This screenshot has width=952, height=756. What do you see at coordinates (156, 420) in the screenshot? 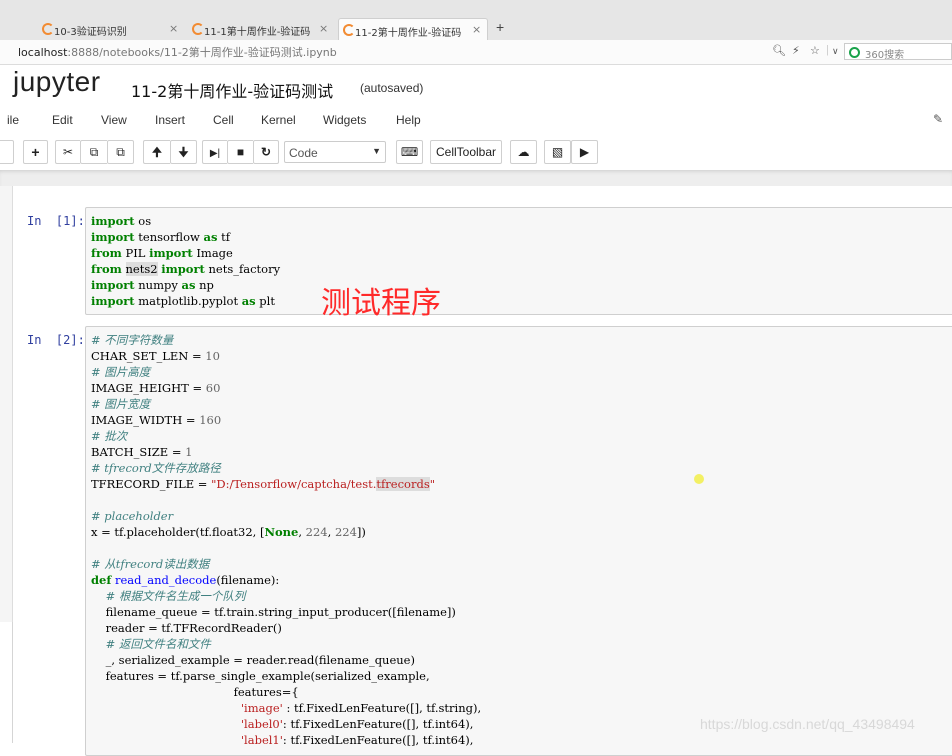
I see `code-line: IMAGE_WIDTH = 160` at bounding box center [156, 420].